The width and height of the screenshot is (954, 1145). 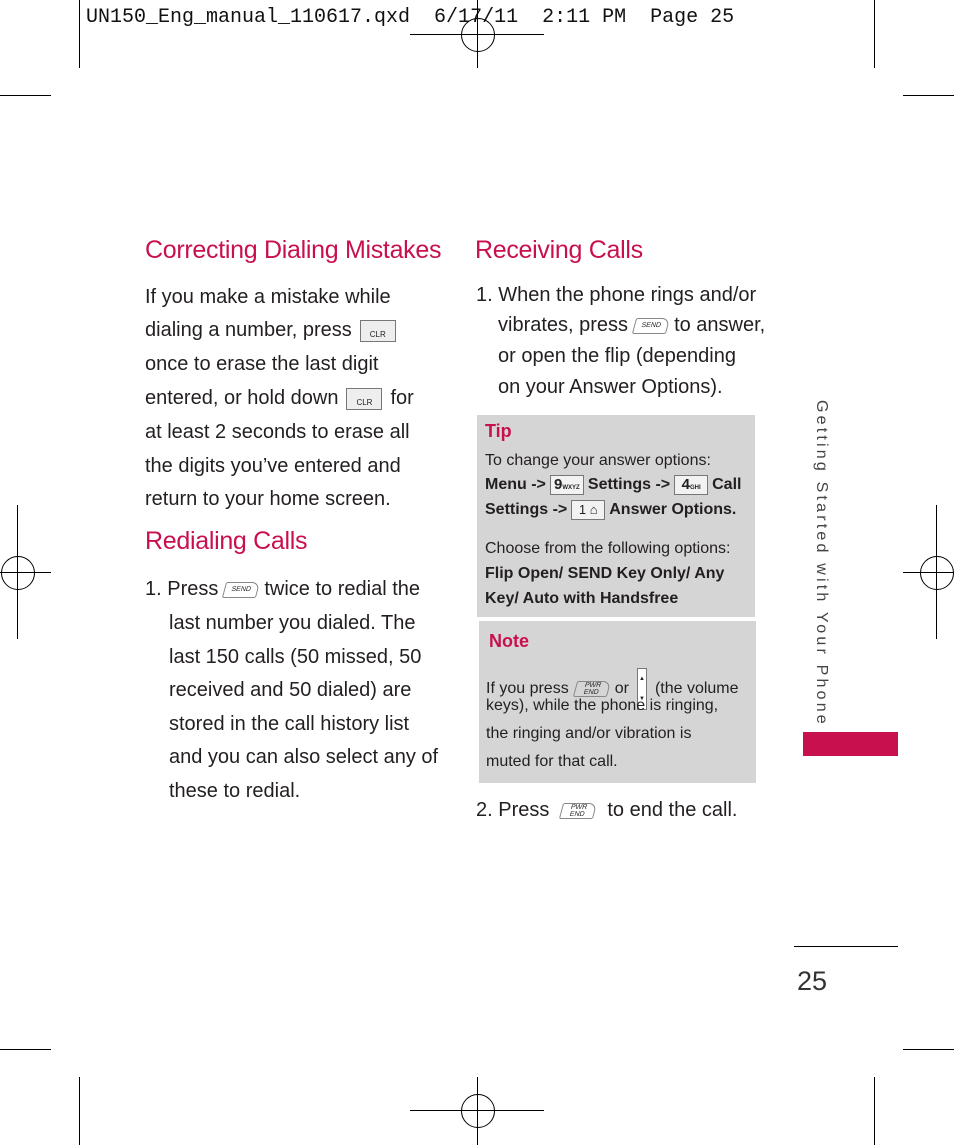 What do you see at coordinates (821, 563) in the screenshot?
I see `chapter-side-tab: Getting Started with Your Phone` at bounding box center [821, 563].